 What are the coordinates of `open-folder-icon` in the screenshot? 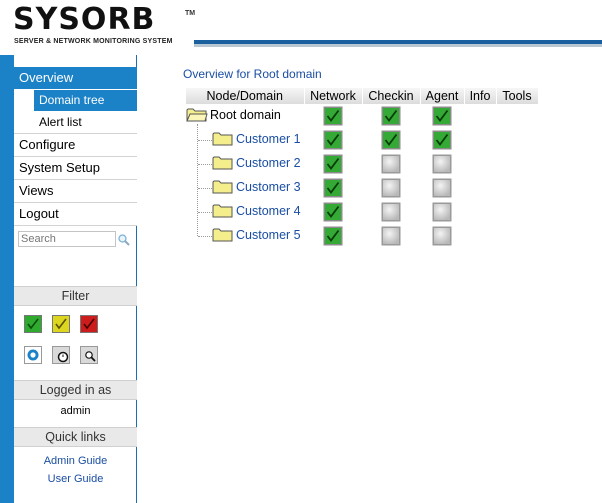 It's located at (197, 116).